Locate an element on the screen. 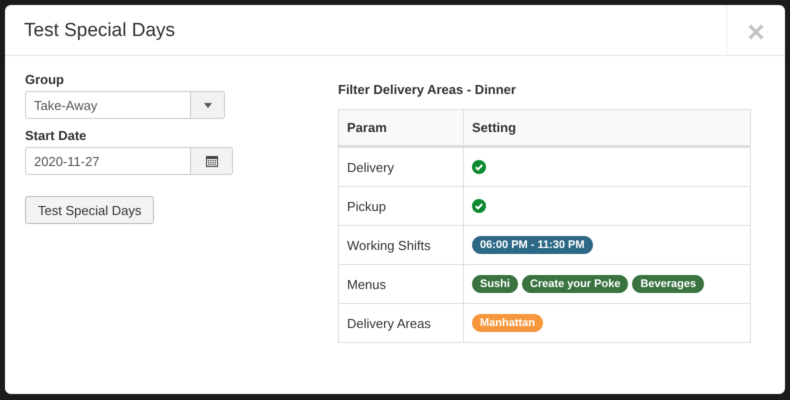  tag: Manhattan is located at coordinates (507, 323).